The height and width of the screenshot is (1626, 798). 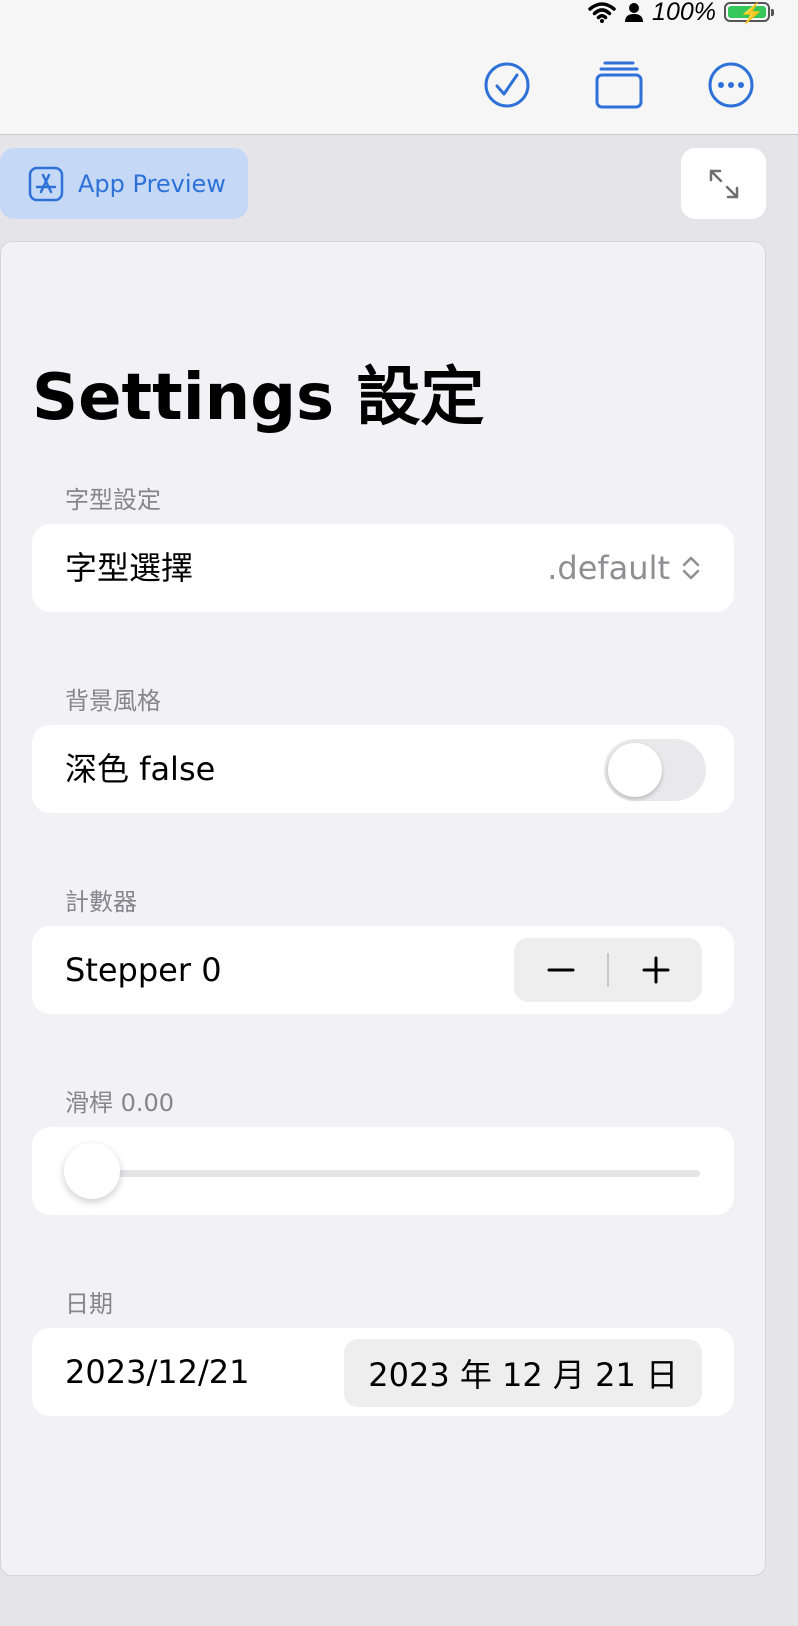 What do you see at coordinates (113, 500) in the screenshot?
I see `font-section-header: 字型設定` at bounding box center [113, 500].